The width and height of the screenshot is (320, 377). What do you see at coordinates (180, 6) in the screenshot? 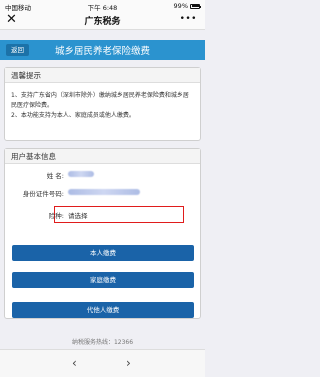
I see `battery-percent: 99%` at bounding box center [180, 6].